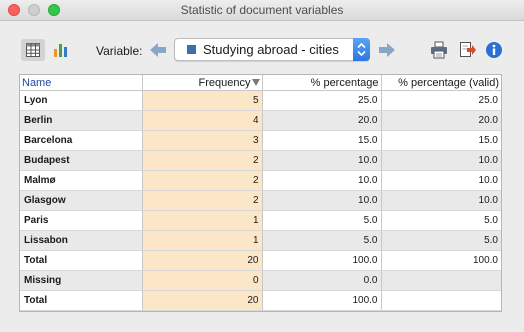  I want to click on table-view-button, so click(33, 50).